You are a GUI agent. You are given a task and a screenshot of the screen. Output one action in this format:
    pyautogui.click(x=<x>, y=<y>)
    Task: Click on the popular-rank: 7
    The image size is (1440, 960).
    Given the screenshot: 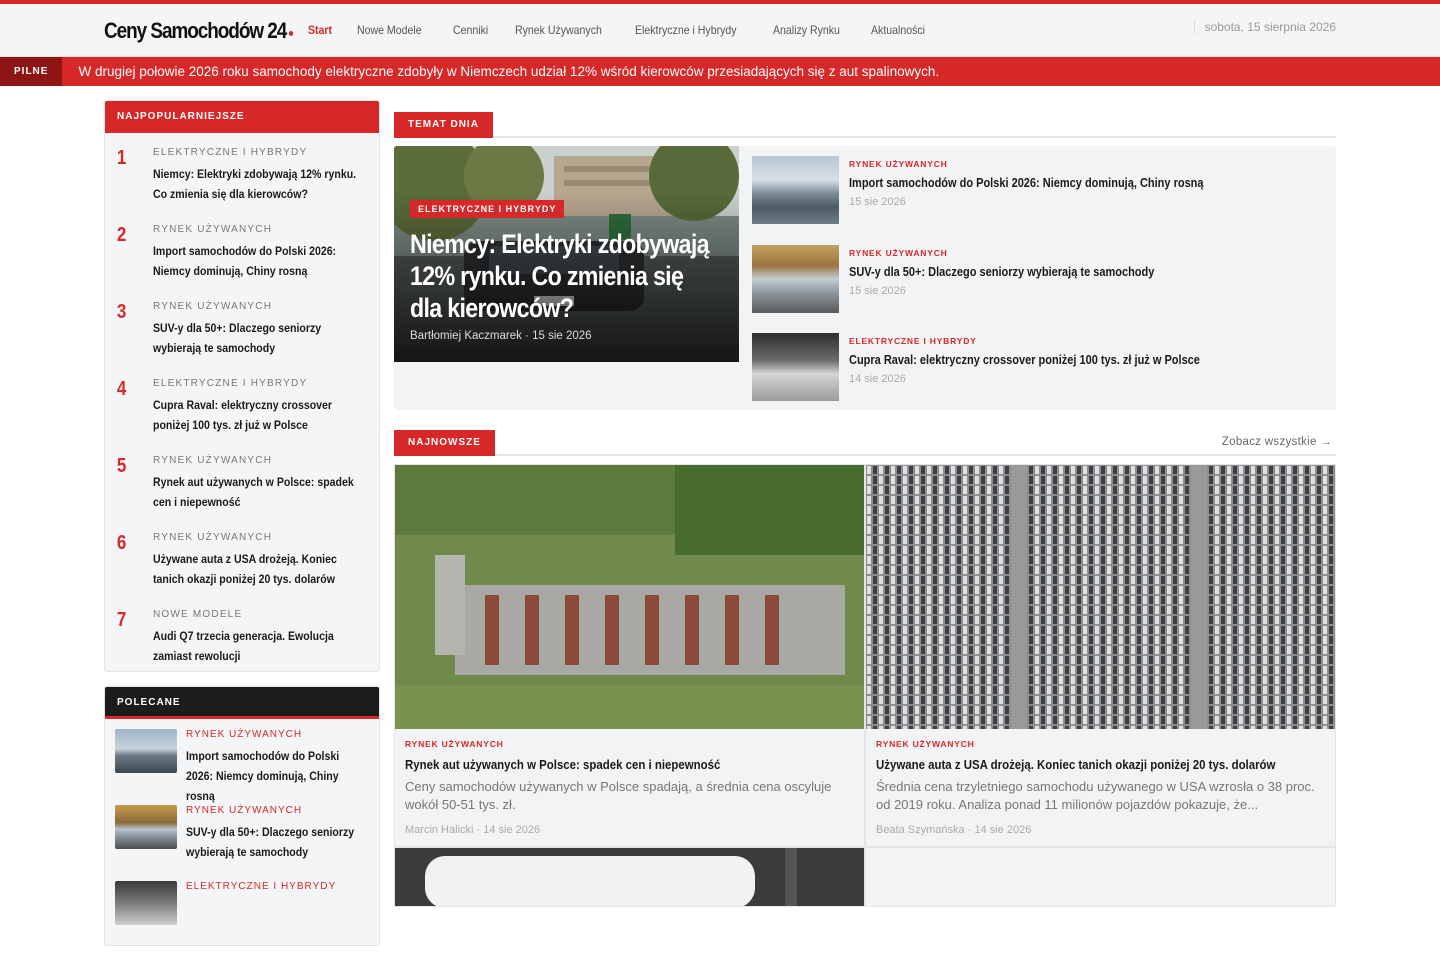 What is the action you would take?
    pyautogui.click(x=121, y=620)
    